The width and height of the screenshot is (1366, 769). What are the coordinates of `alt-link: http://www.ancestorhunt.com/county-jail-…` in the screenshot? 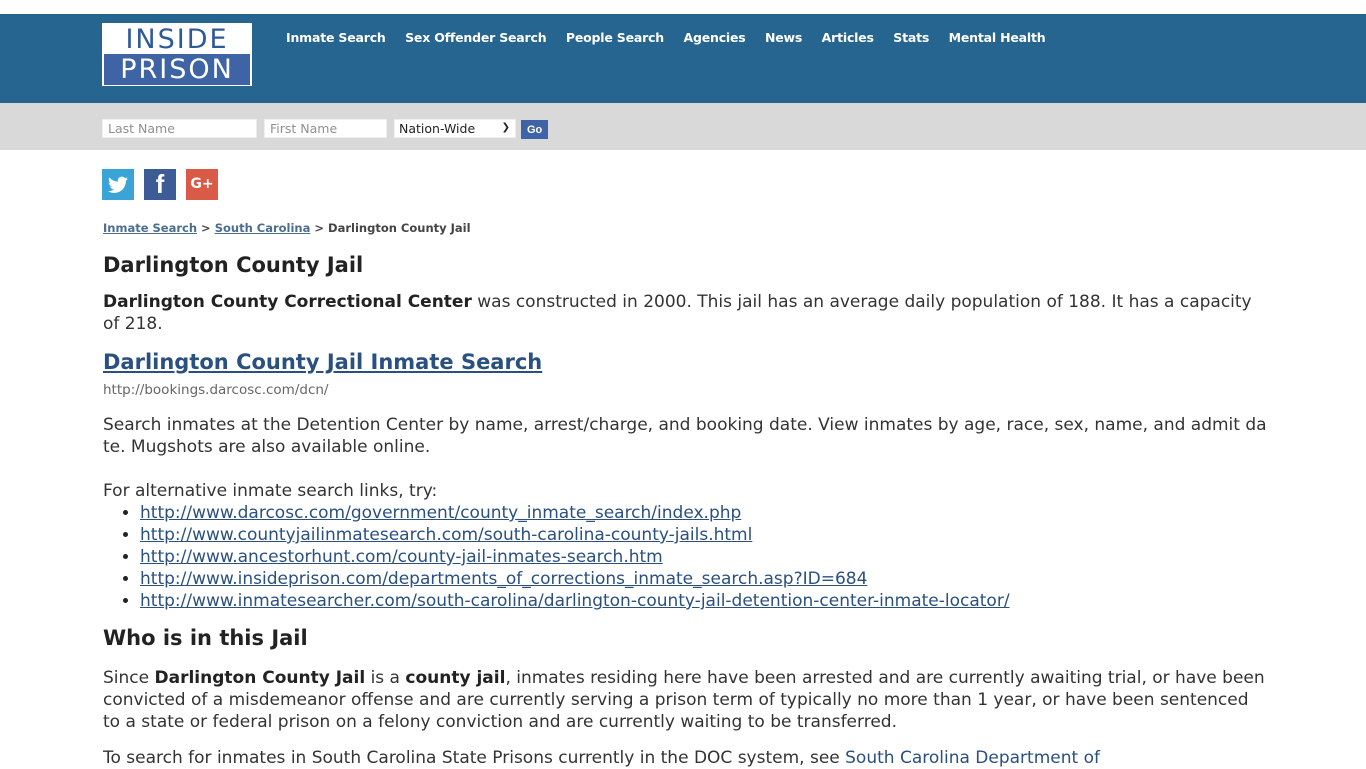 It's located at (401, 557).